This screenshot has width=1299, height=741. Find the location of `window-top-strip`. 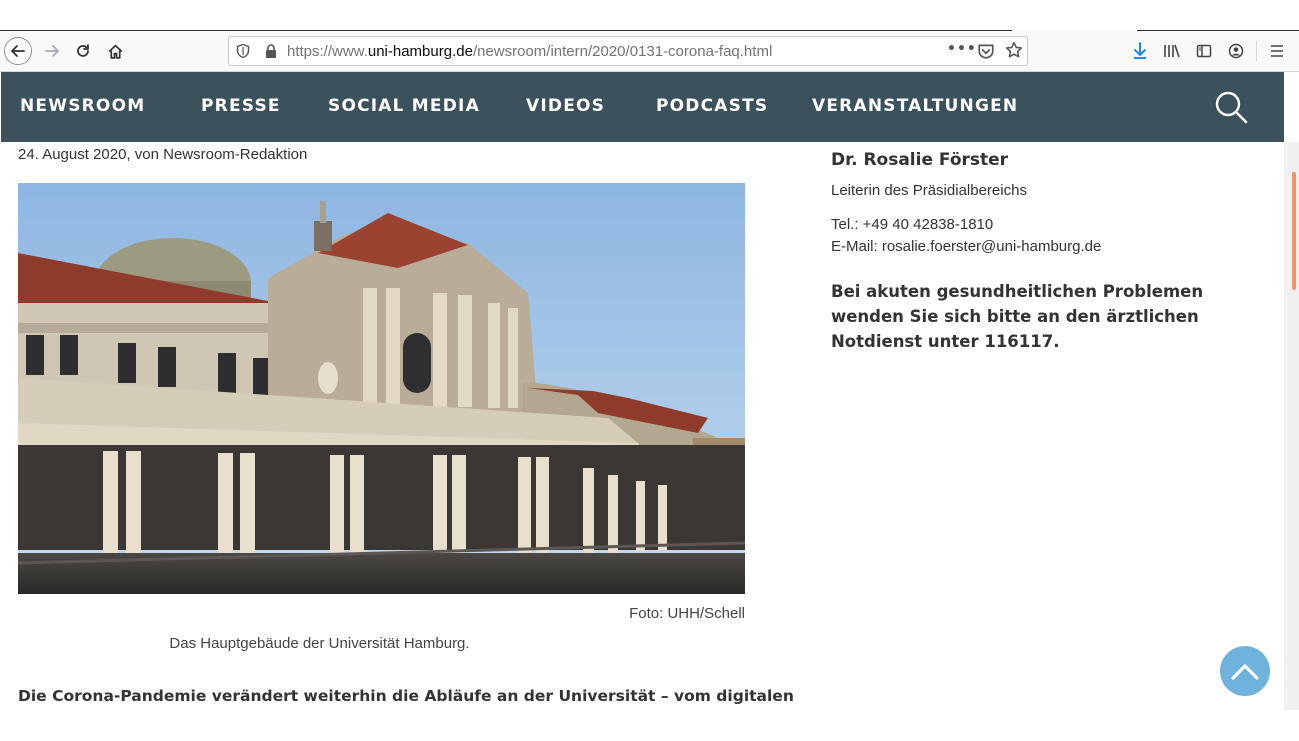

window-top-strip is located at coordinates (649, 15).